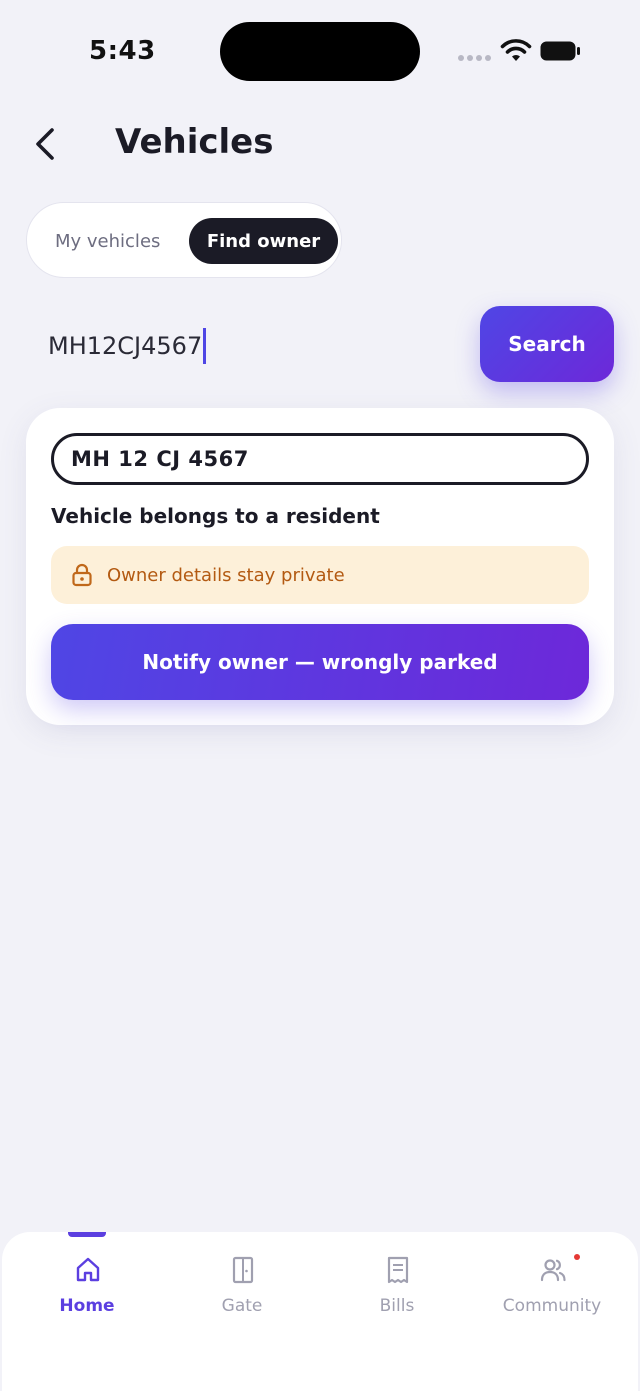  I want to click on text-caret, so click(205, 346).